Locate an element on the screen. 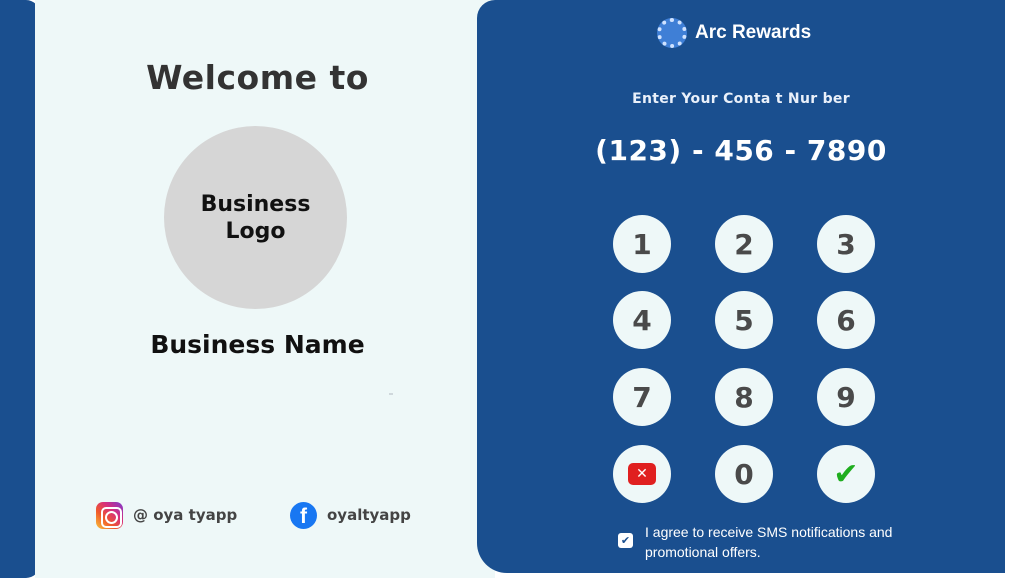  facebook-handle: oyaltyapp is located at coordinates (369, 515).